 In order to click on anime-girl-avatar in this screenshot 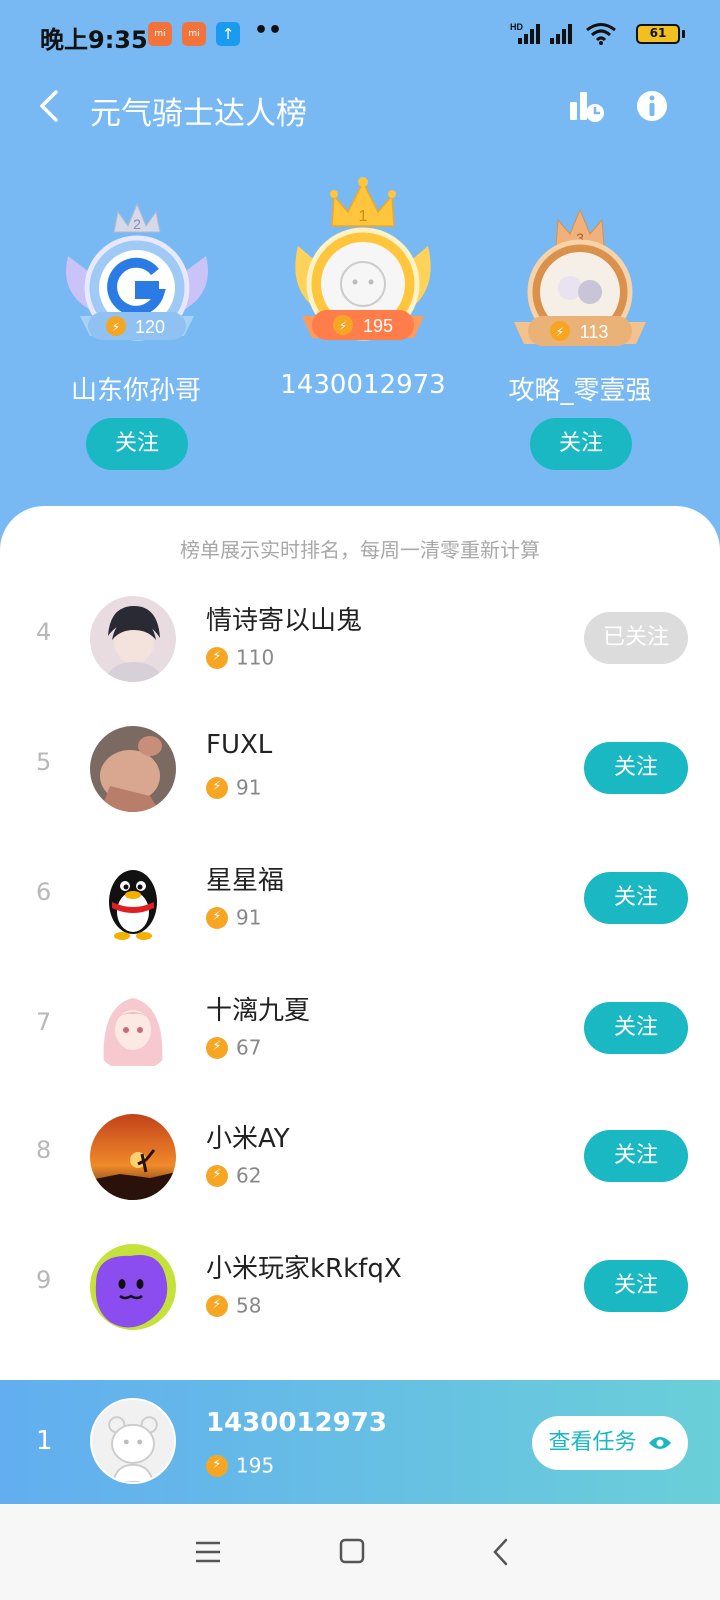, I will do `click(133, 1029)`.